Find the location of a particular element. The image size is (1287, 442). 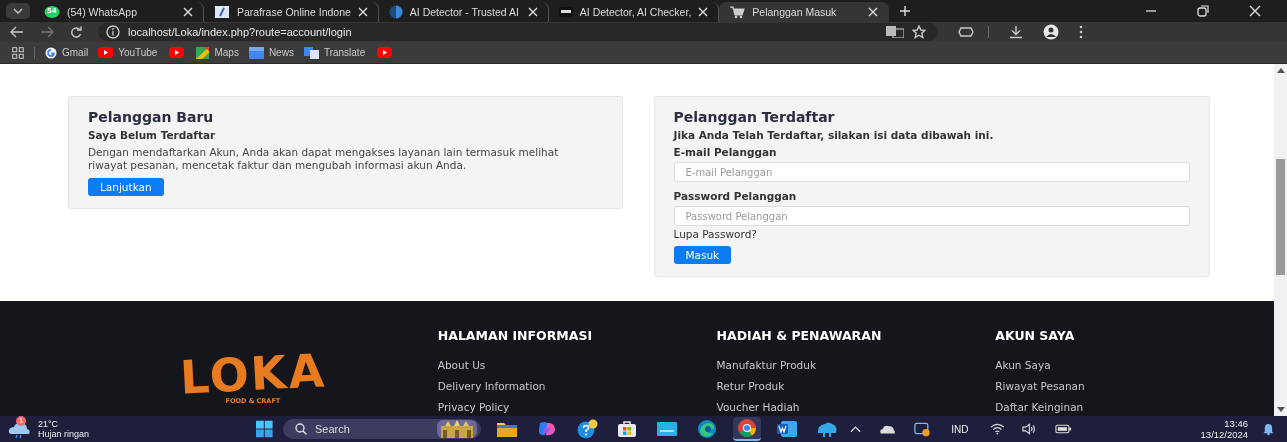

footer-heading: HALAMAN INFORMASI is located at coordinates (515, 335).